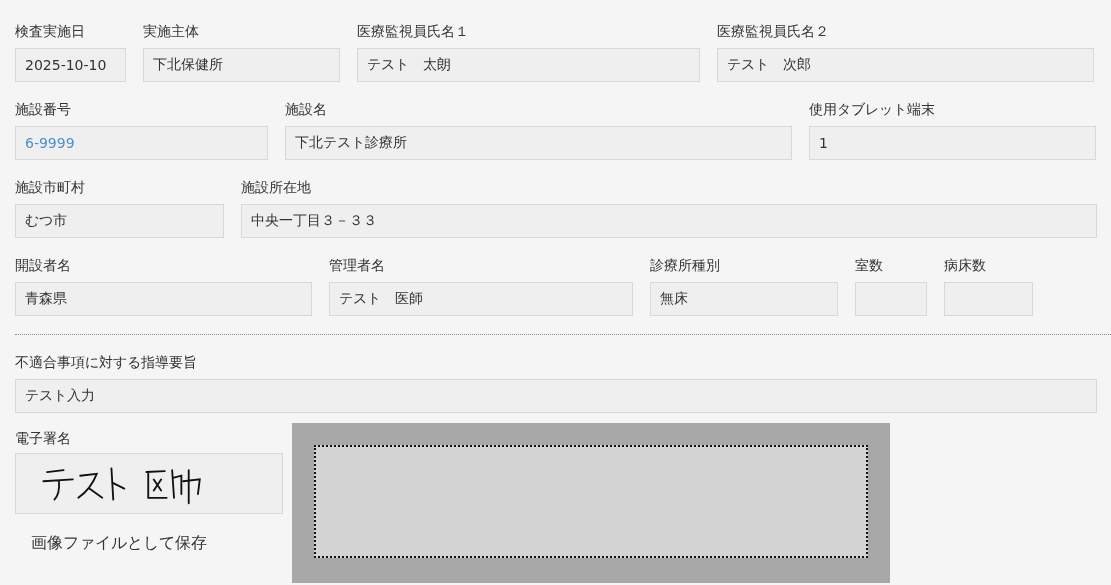  I want to click on input-field: 青森県, so click(163, 299).